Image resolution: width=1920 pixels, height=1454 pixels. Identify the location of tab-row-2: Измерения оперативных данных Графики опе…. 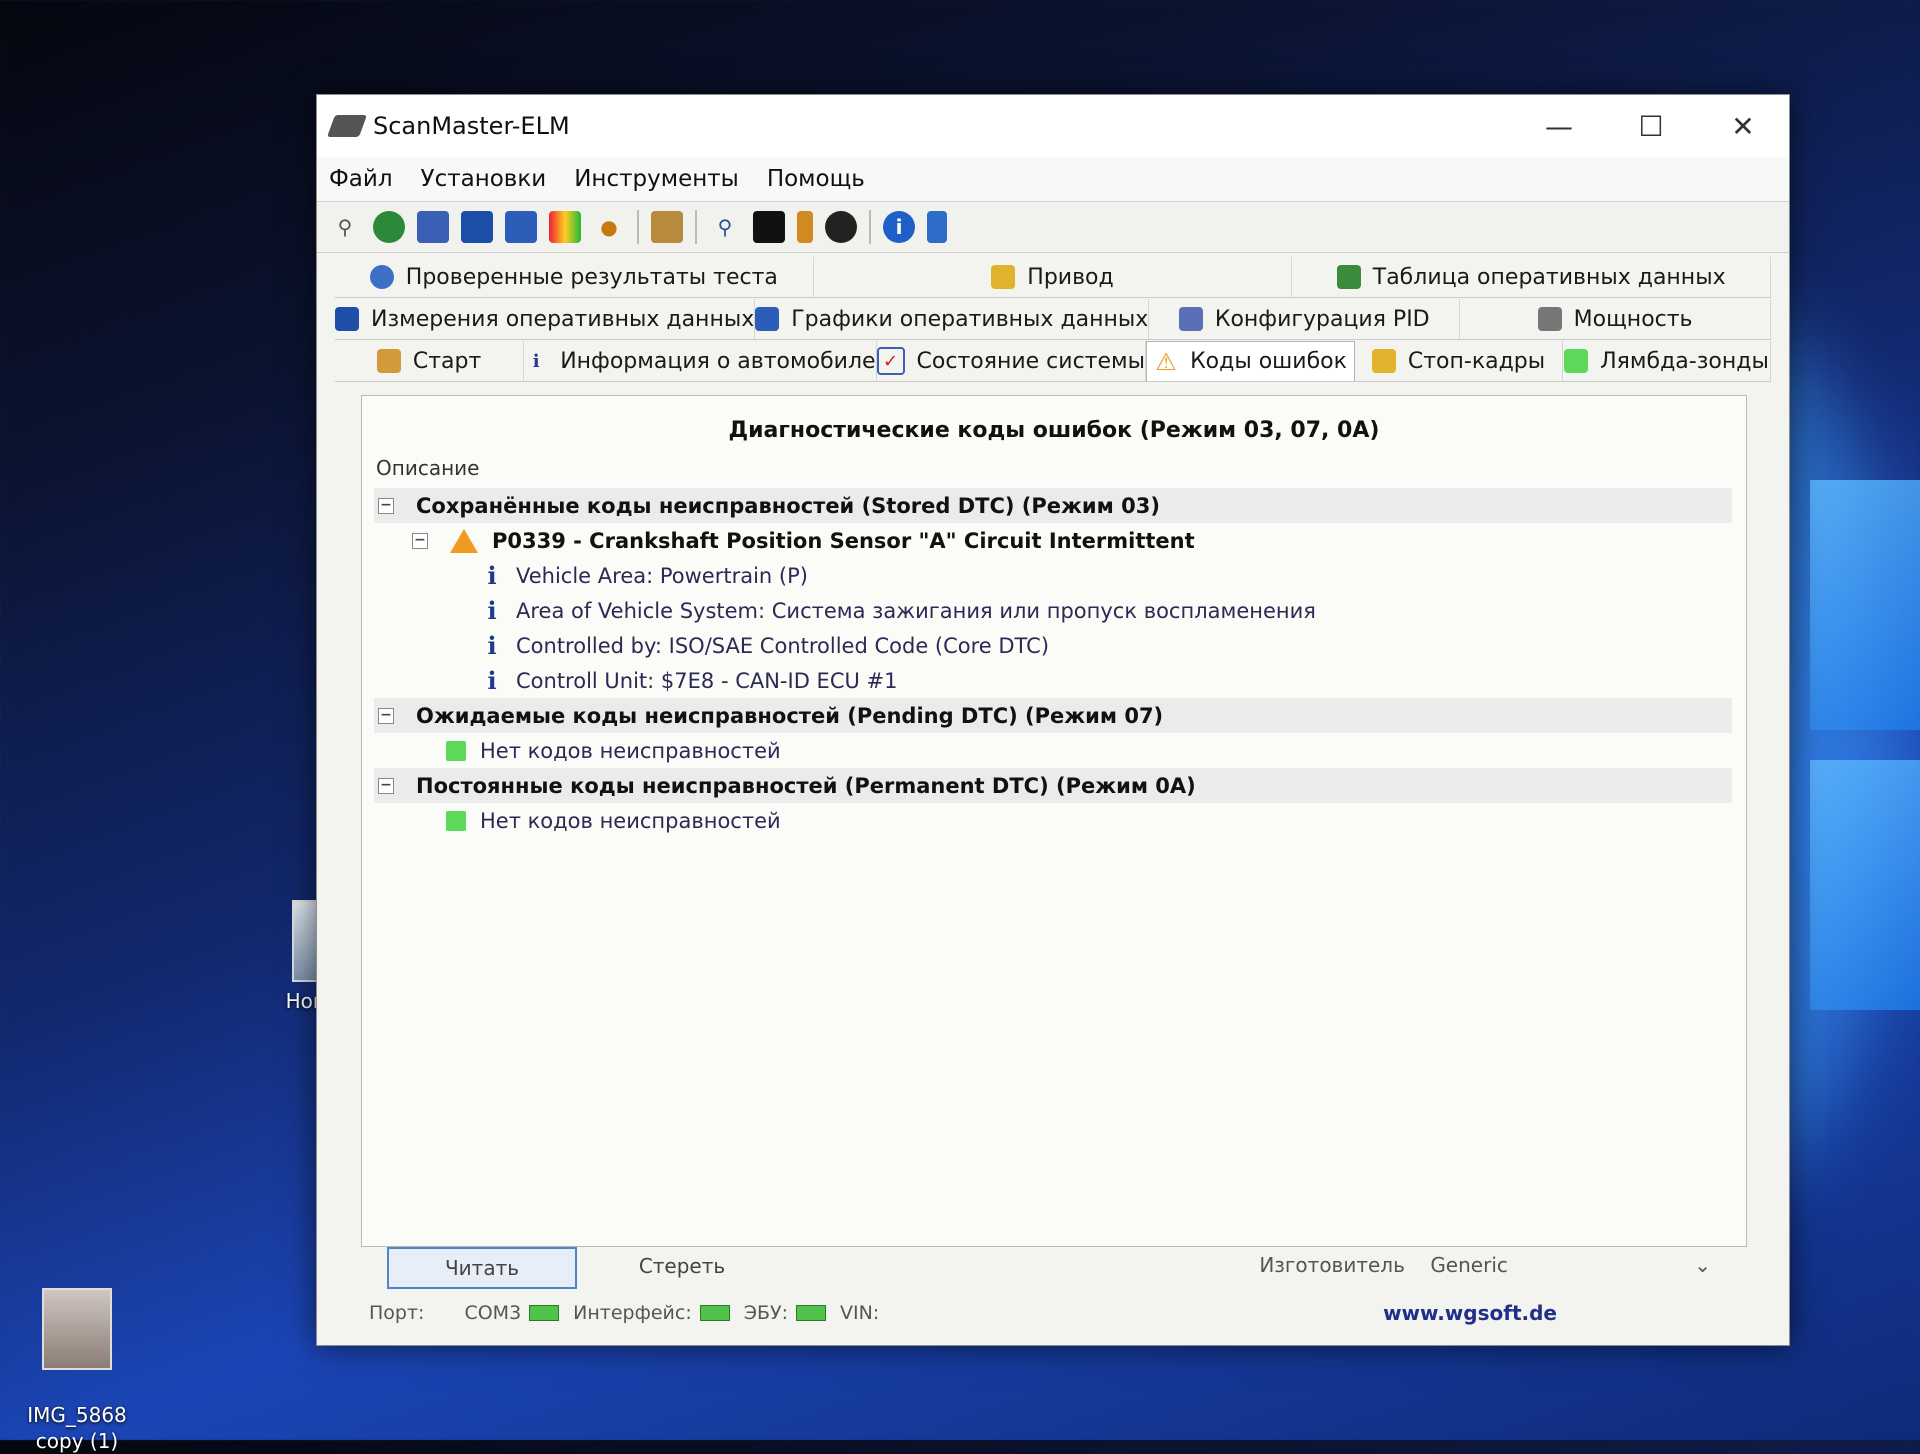
(1053, 319).